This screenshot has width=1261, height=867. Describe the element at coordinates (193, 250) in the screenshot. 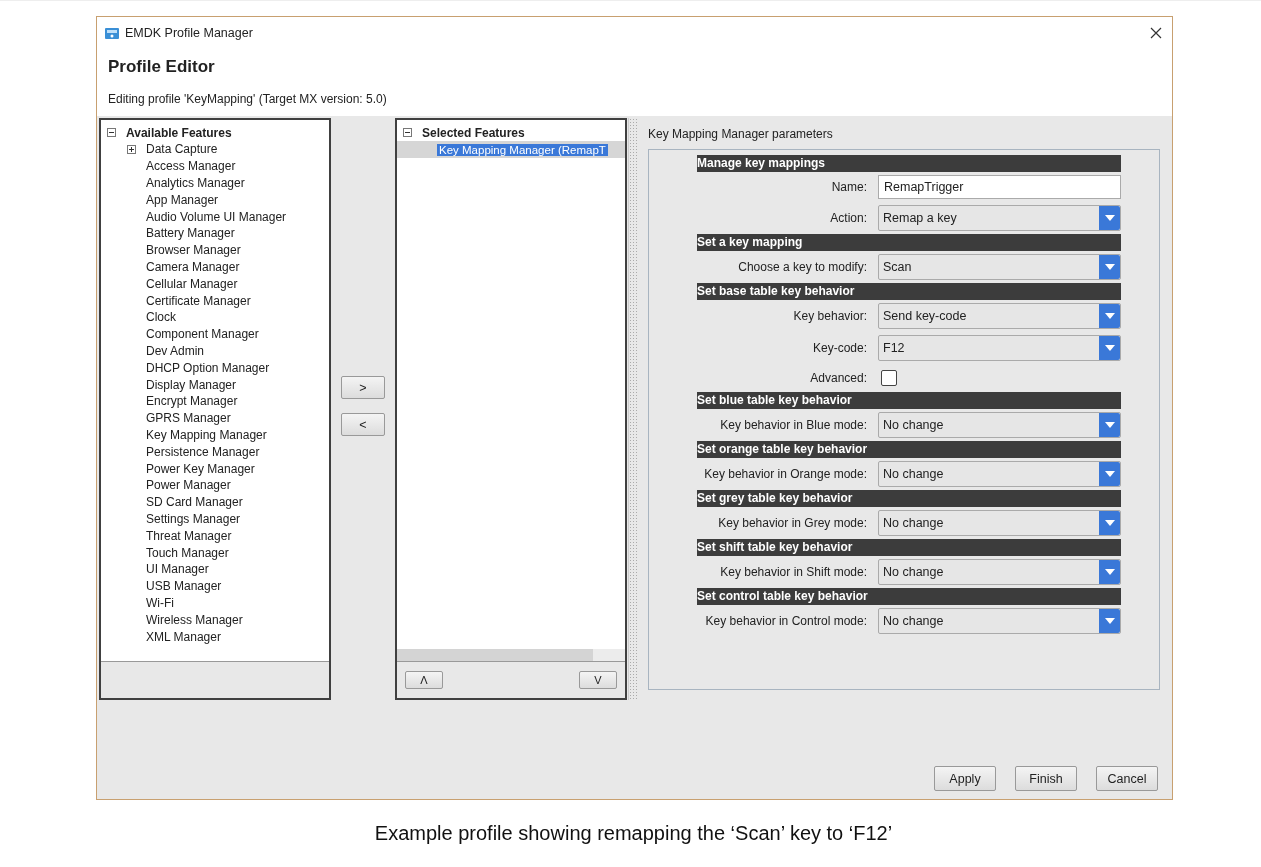

I see `tree-item: Browser Manager` at that location.